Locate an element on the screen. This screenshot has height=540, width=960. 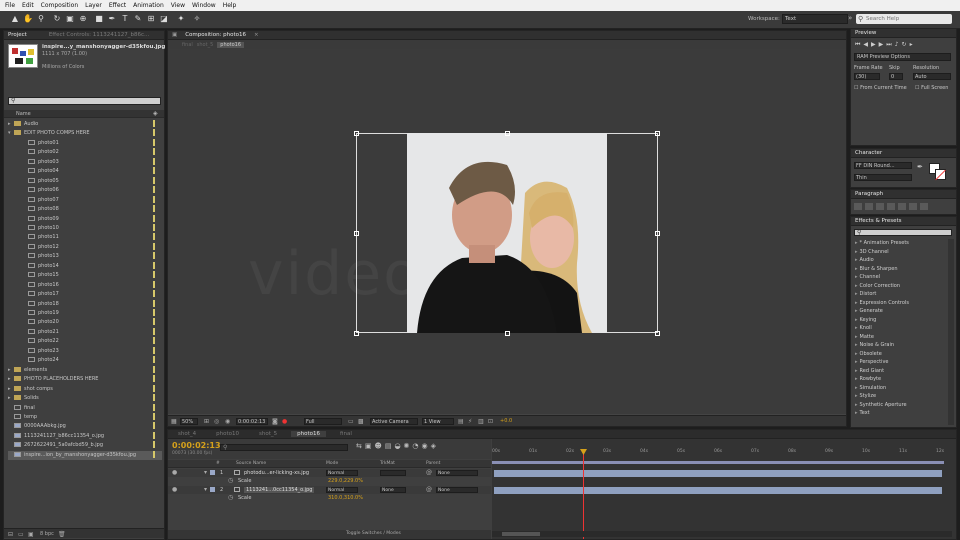
handle-mr is located at coordinates (657, 233).